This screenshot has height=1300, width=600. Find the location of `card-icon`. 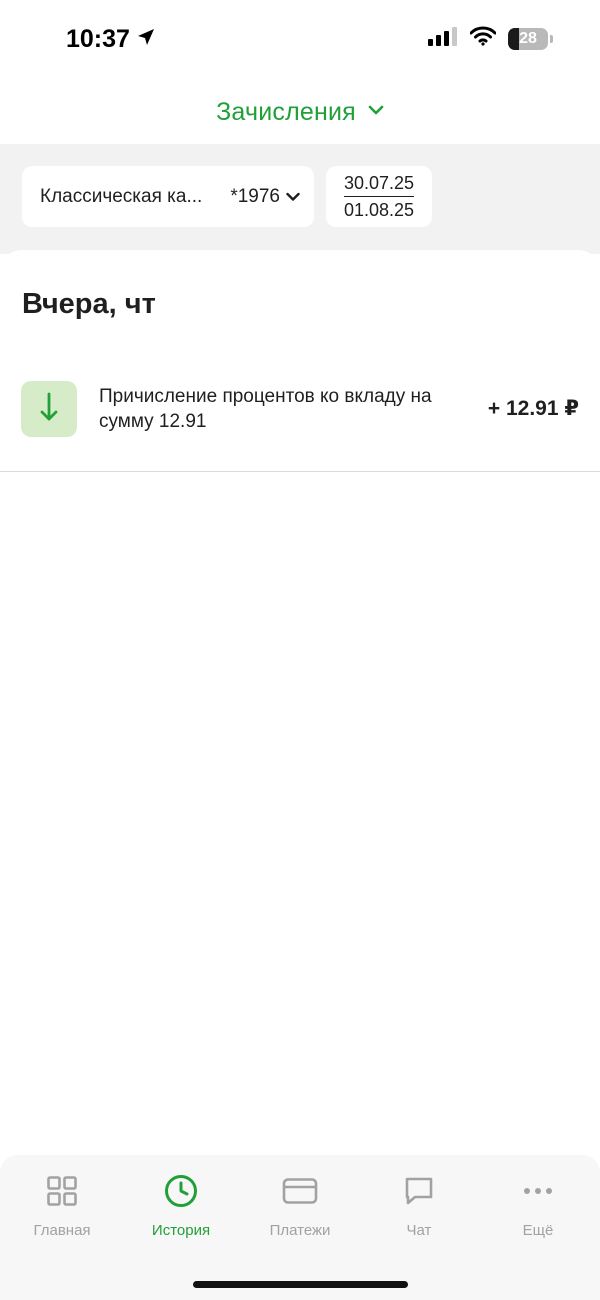

card-icon is located at coordinates (300, 1191).